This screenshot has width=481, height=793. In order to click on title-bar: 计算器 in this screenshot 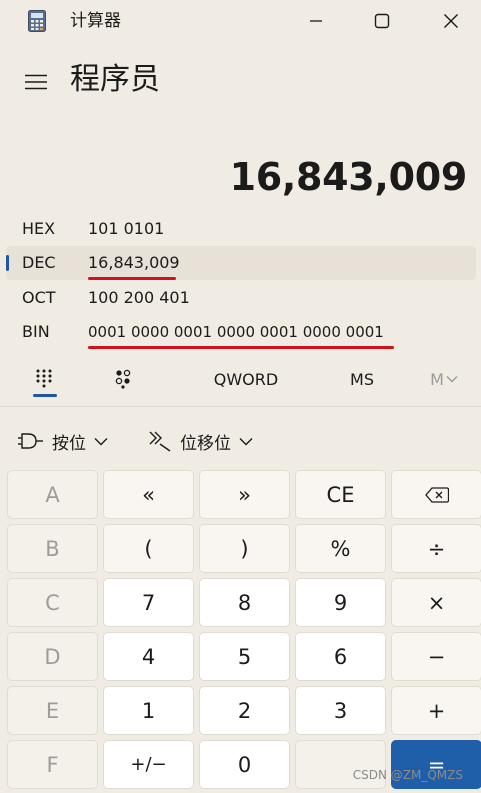, I will do `click(240, 21)`.